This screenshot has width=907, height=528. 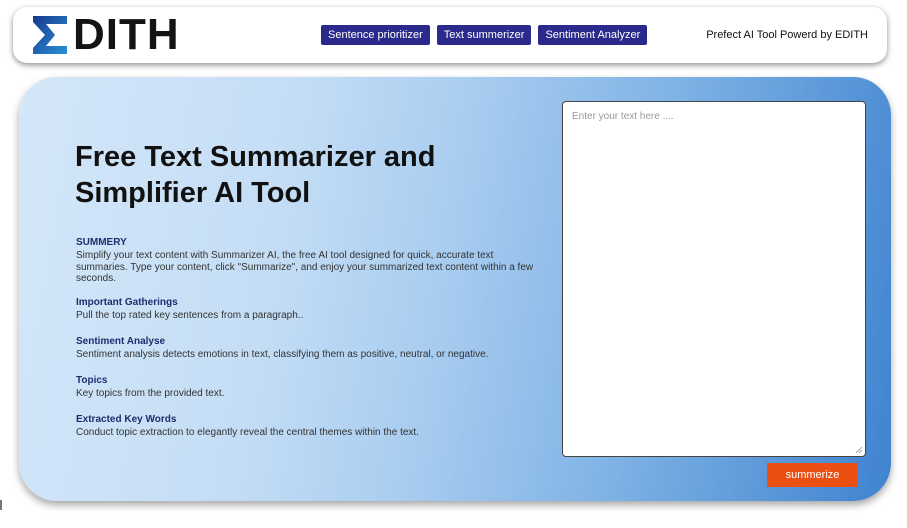 What do you see at coordinates (127, 302) in the screenshot?
I see `section-heading: Important Gatherings` at bounding box center [127, 302].